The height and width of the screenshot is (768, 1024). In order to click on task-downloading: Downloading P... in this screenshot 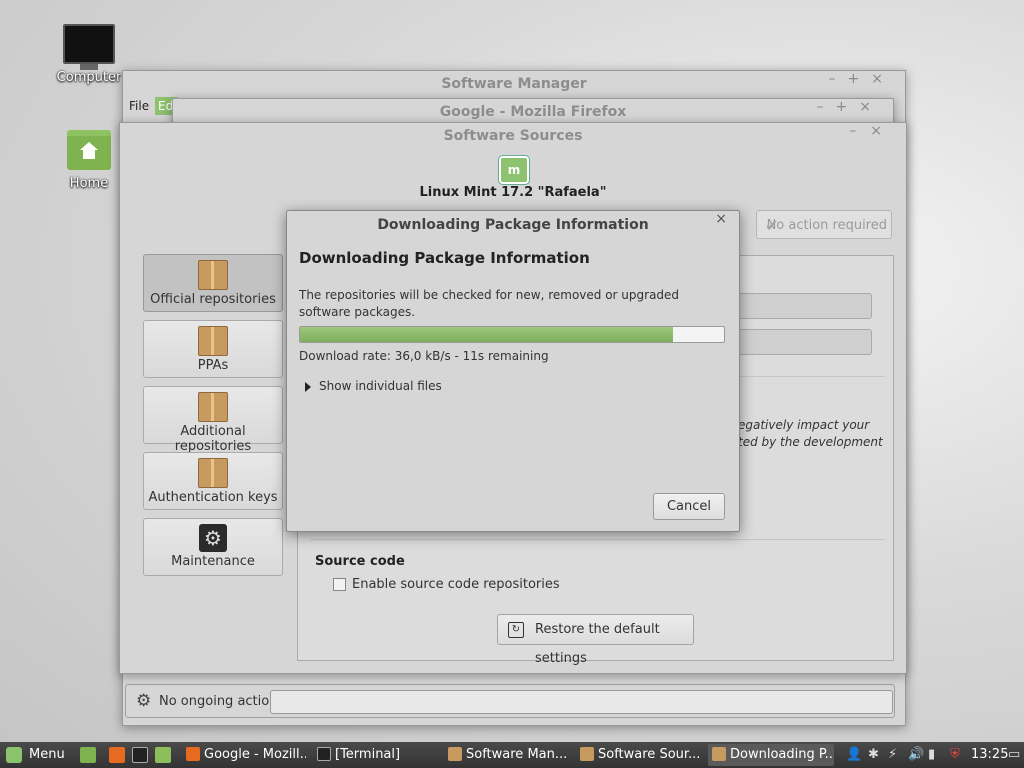, I will do `click(771, 755)`.